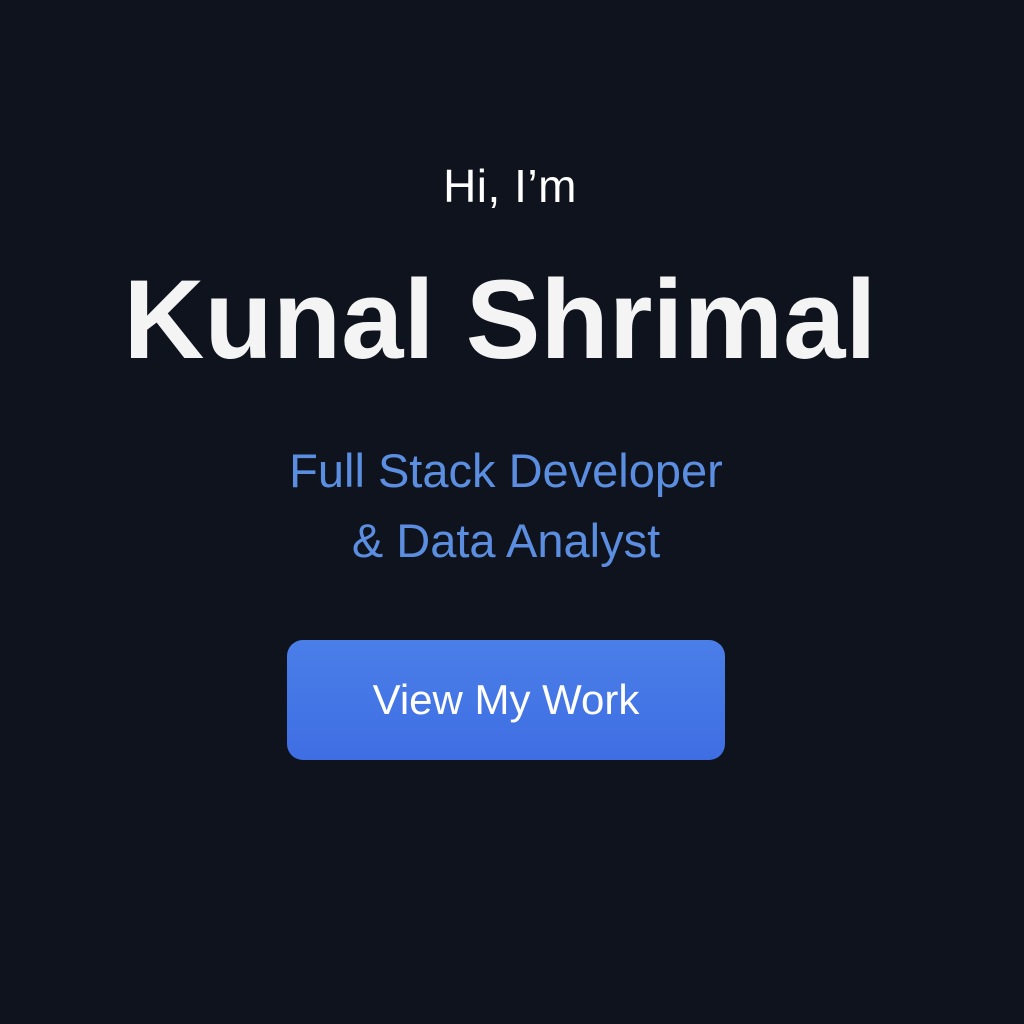 The image size is (1024, 1024). I want to click on hero-name: Kunal Shrimal, so click(500, 319).